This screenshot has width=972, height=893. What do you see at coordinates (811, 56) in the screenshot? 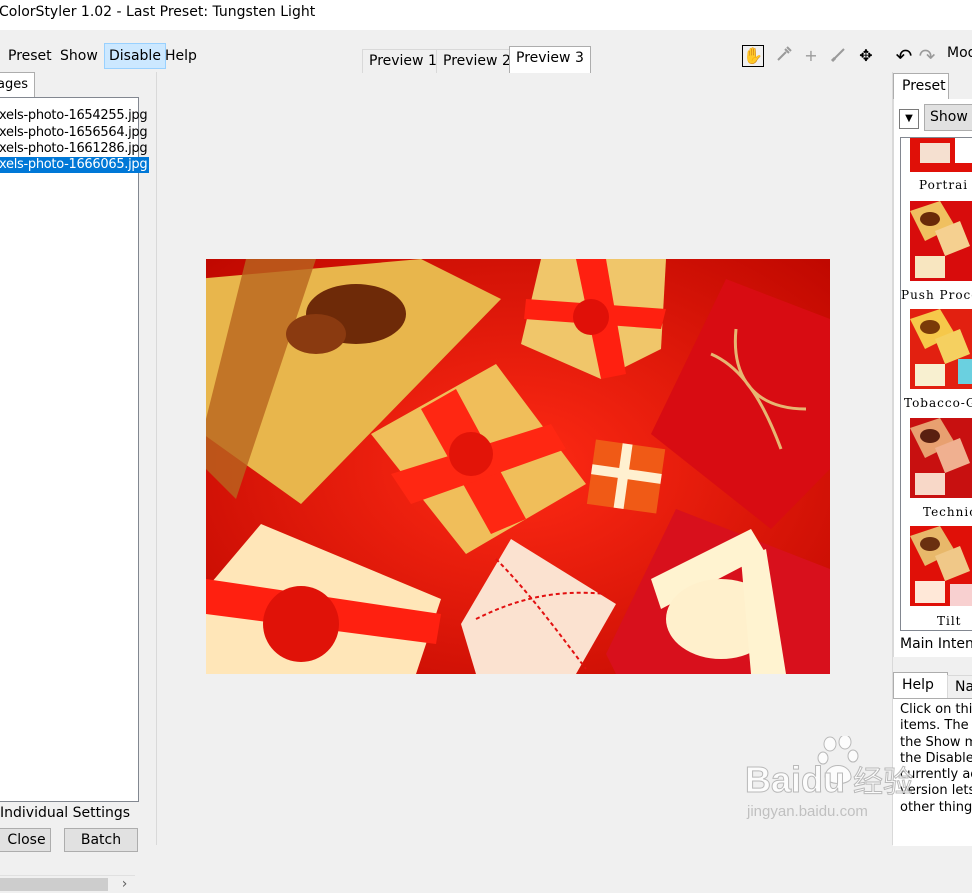
I see `crosshair-icon: +` at bounding box center [811, 56].